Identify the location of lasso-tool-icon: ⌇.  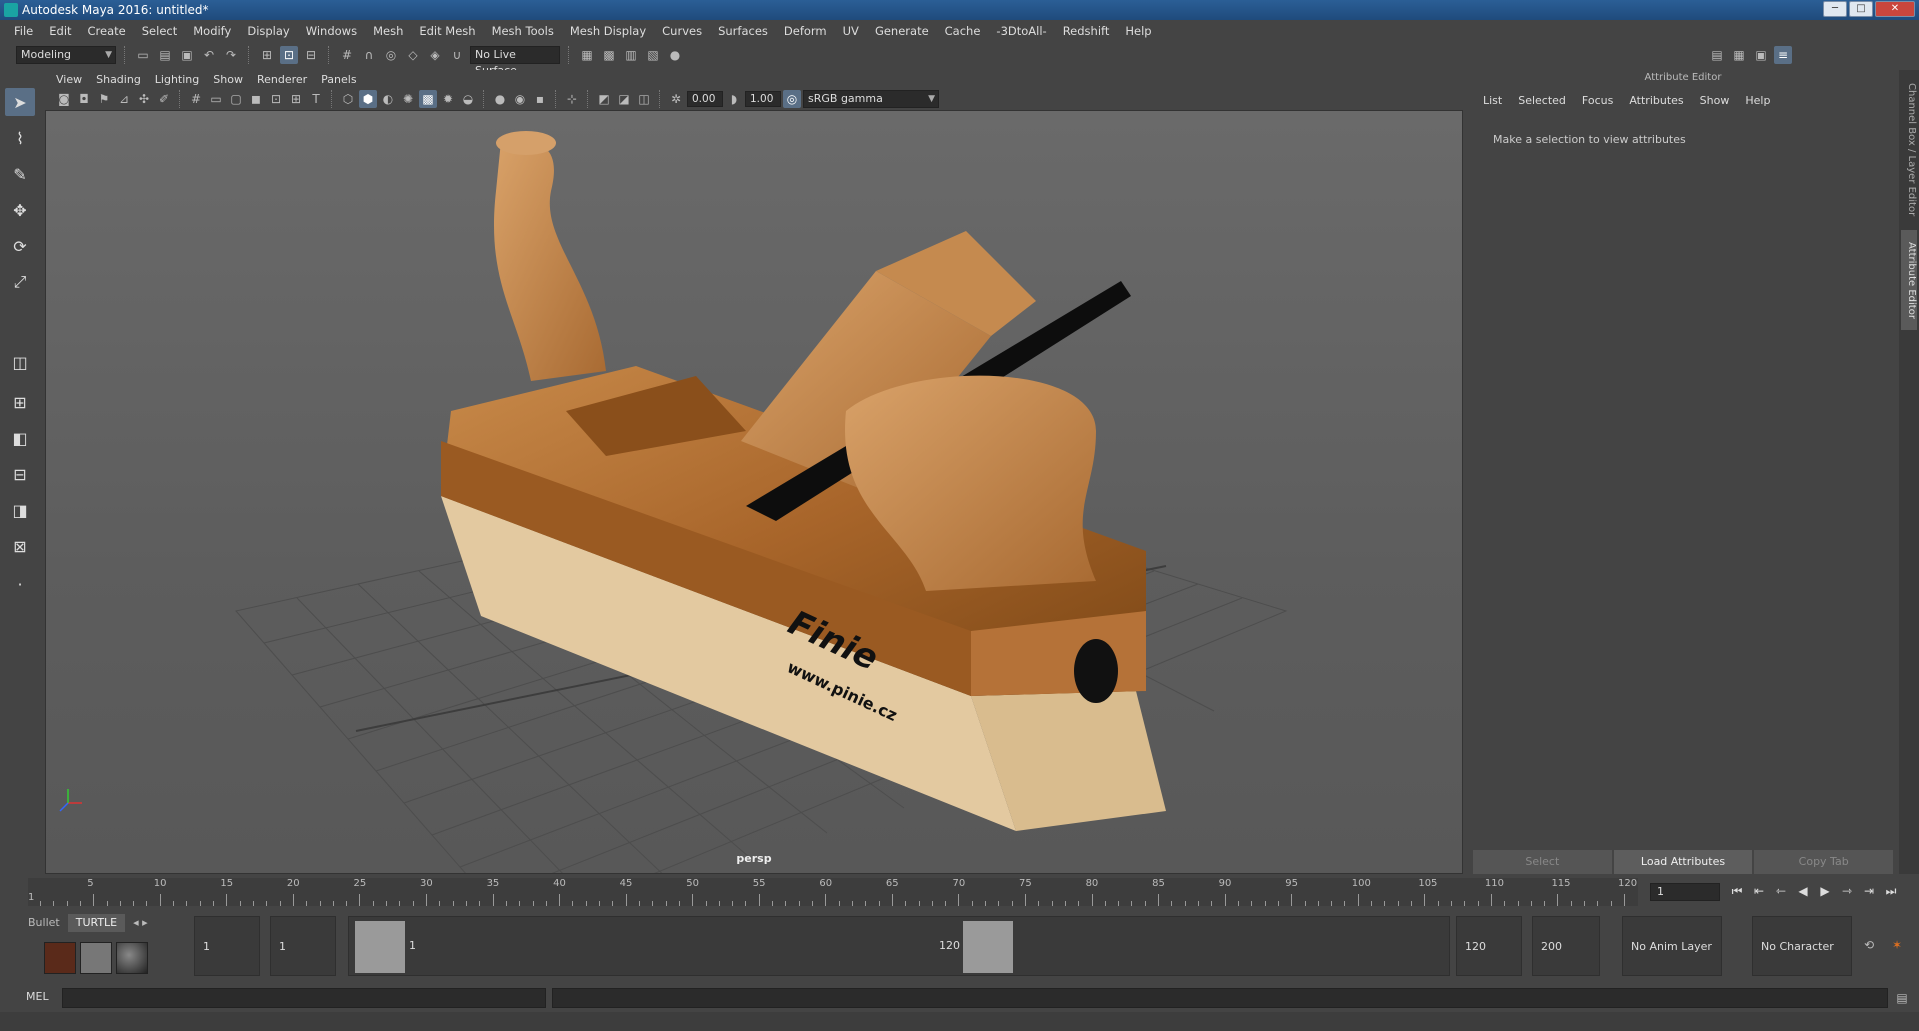
(20, 138).